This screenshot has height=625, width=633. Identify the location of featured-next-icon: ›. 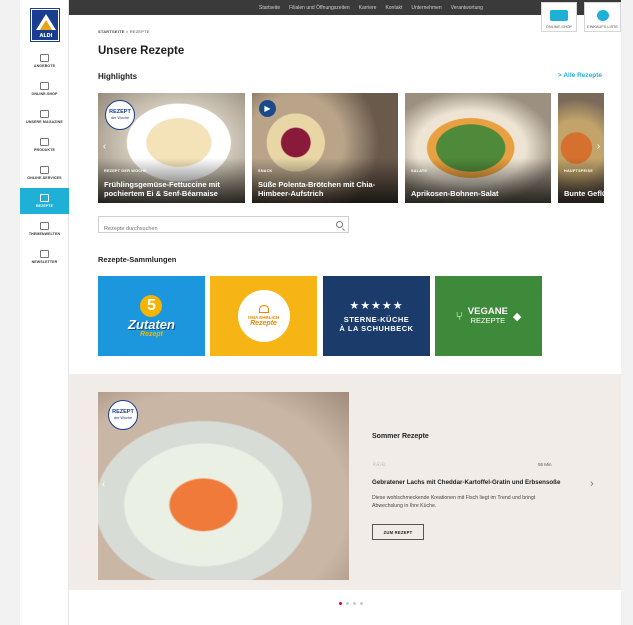
(592, 484).